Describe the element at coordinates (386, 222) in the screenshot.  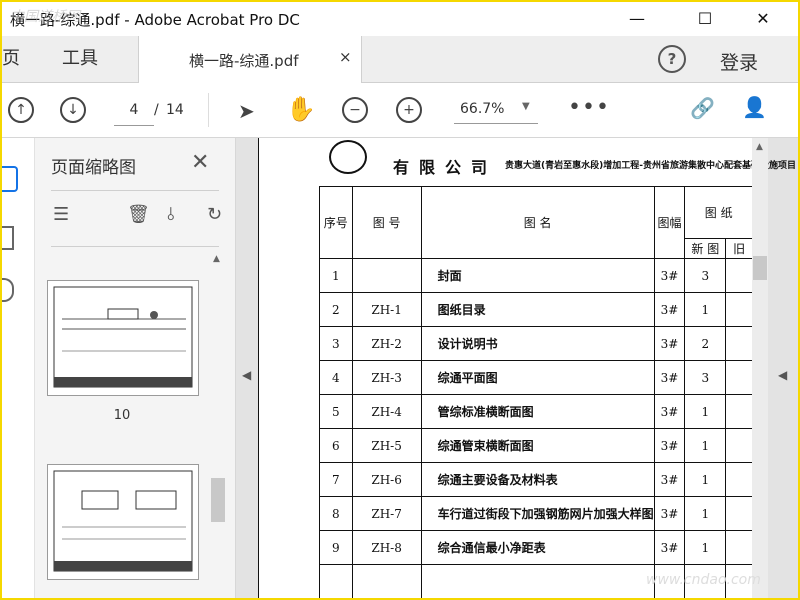
I see `header-drawing-no: 图 号` at that location.